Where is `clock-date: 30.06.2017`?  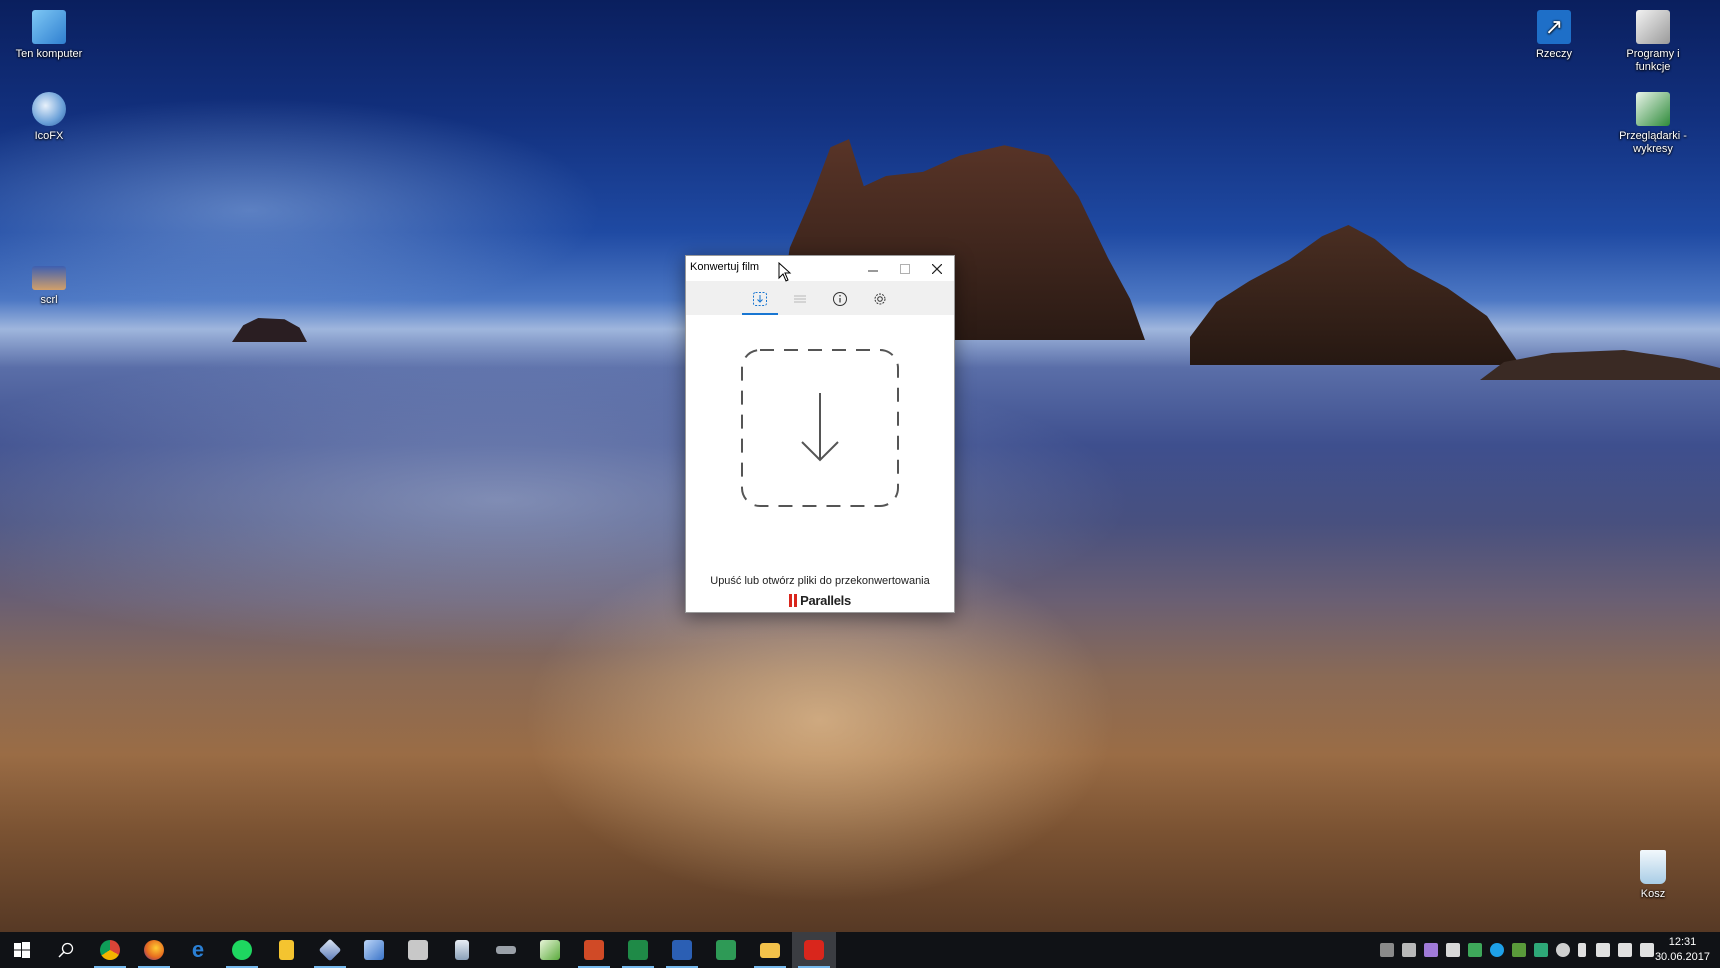
clock-date: 30.06.2017 is located at coordinates (1682, 957).